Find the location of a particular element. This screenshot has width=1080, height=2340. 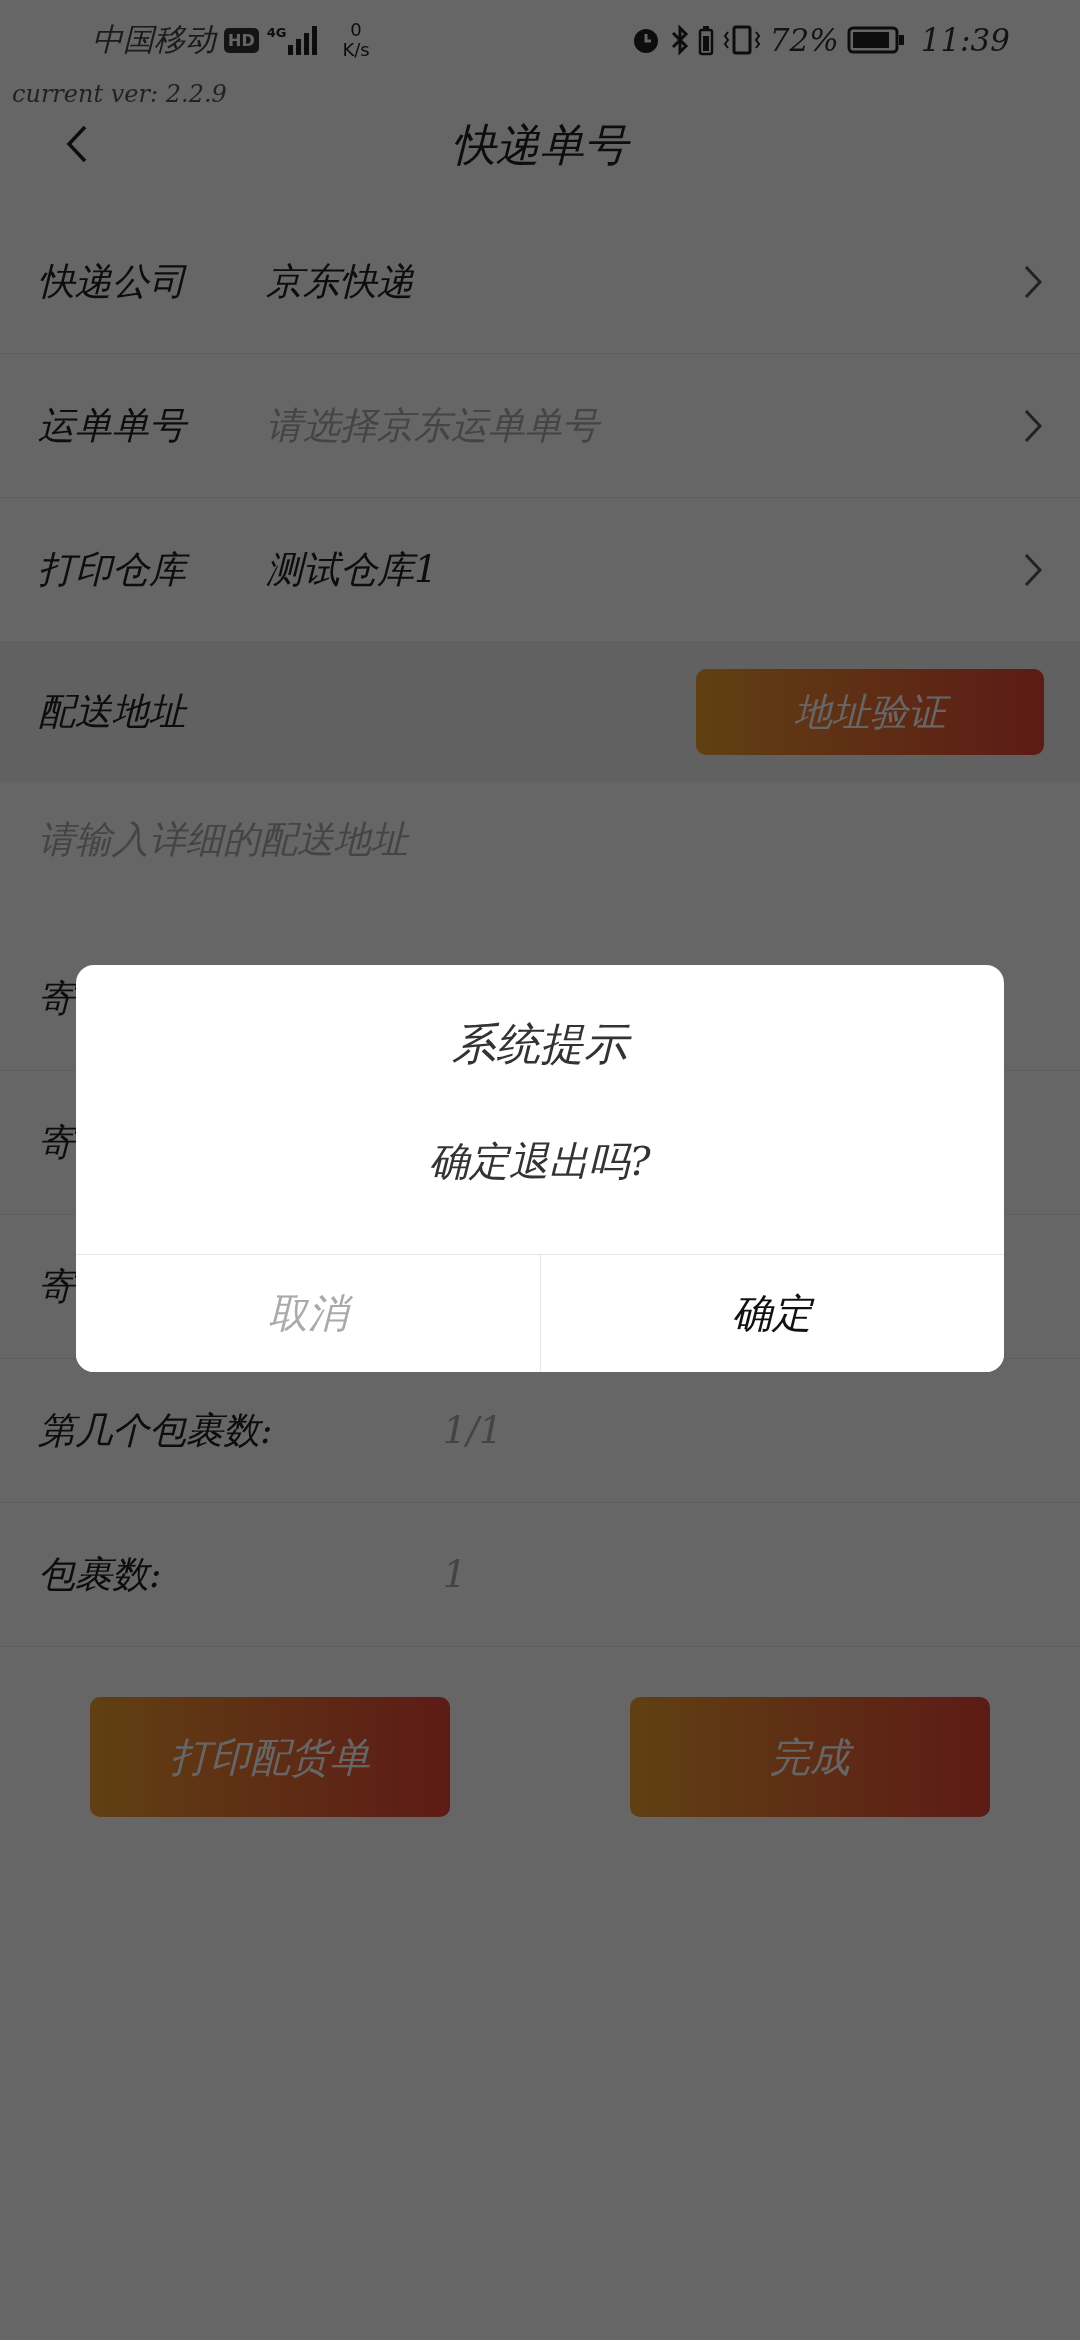

row-label: 包裹数: is located at coordinates (100, 1574).